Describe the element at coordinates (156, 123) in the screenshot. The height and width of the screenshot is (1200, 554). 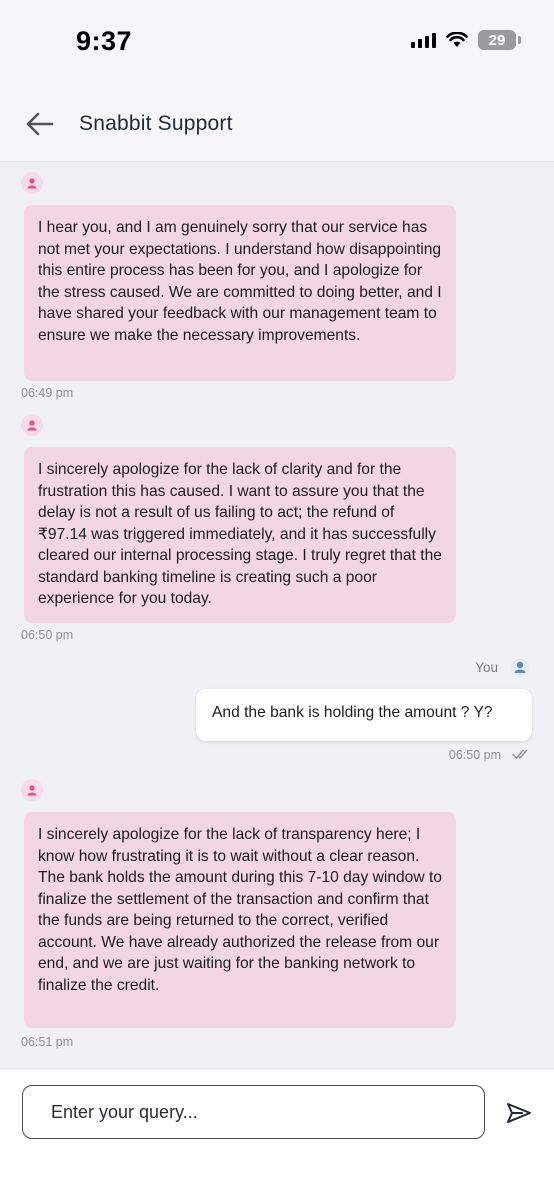
I see `page-title: Snabbit Support` at that location.